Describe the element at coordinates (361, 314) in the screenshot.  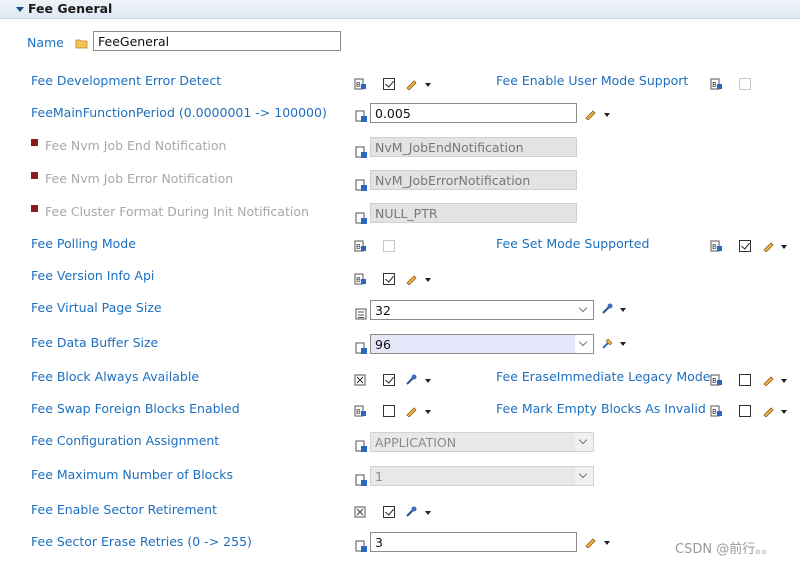
I see `enum-param-icon` at that location.